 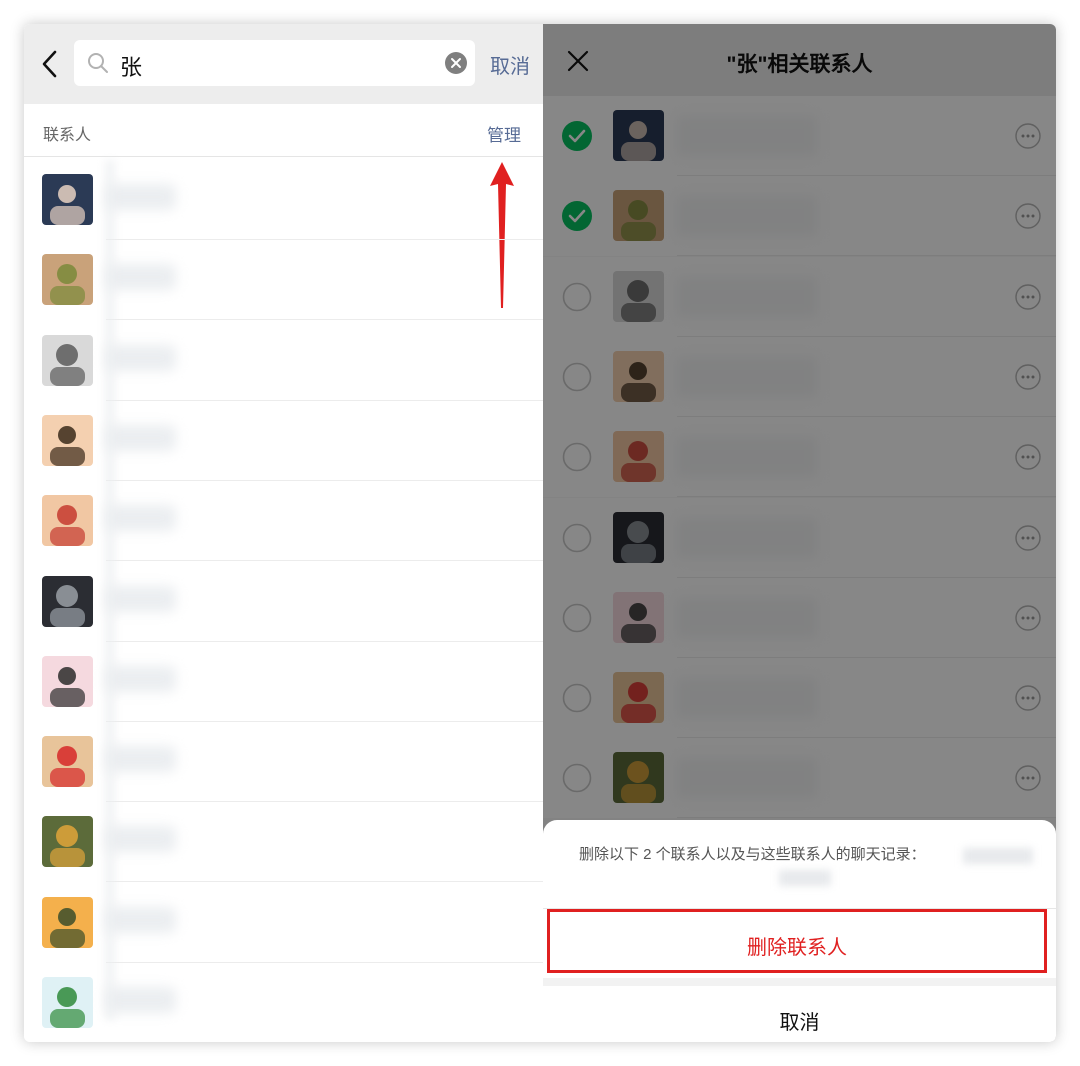 What do you see at coordinates (510, 64) in the screenshot?
I see `cancel-search-button: 取消` at bounding box center [510, 64].